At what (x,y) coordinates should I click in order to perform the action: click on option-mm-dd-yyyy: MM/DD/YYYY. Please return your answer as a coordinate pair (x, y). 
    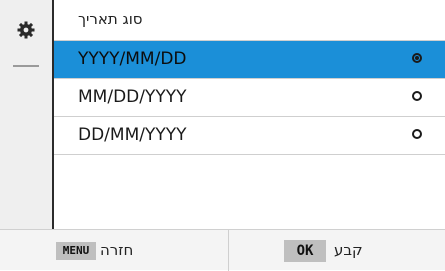
    Looking at the image, I should click on (249, 98).